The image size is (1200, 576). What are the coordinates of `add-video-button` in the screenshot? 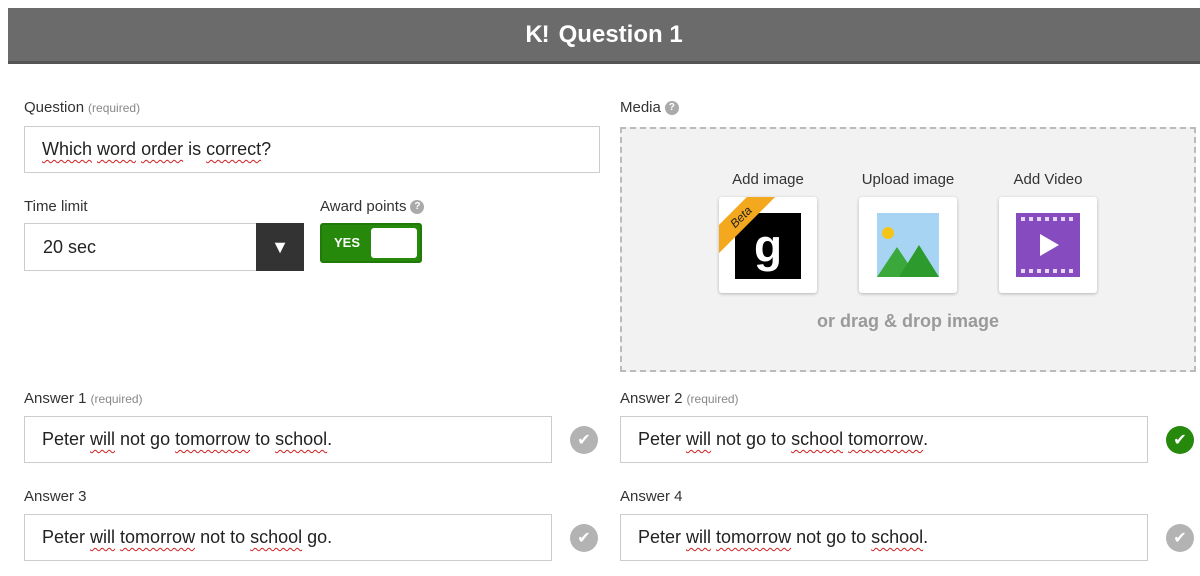 It's located at (1048, 245).